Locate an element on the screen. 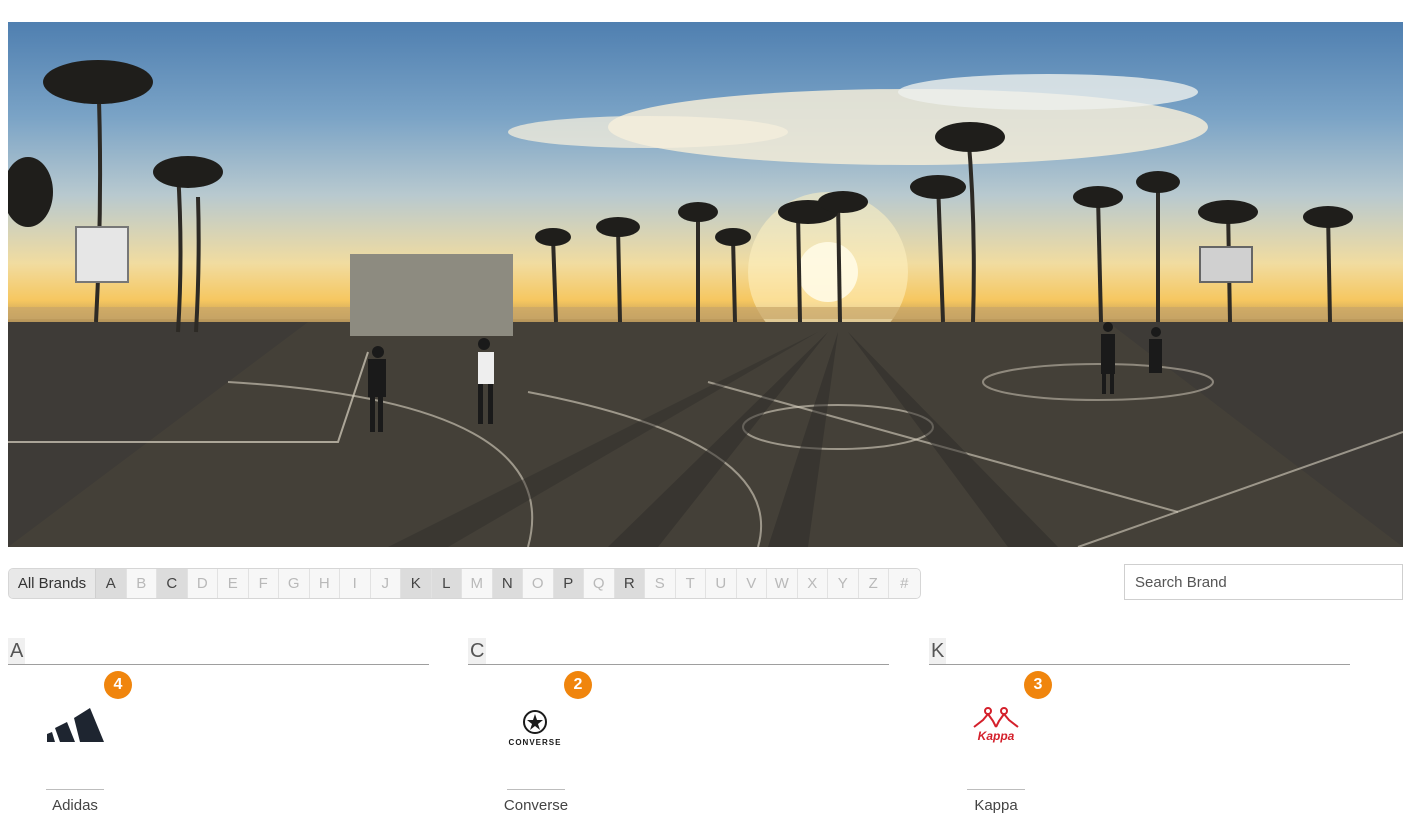 Image resolution: width=1414 pixels, height=817 pixels. brand-group-c: C is located at coordinates (678, 650).